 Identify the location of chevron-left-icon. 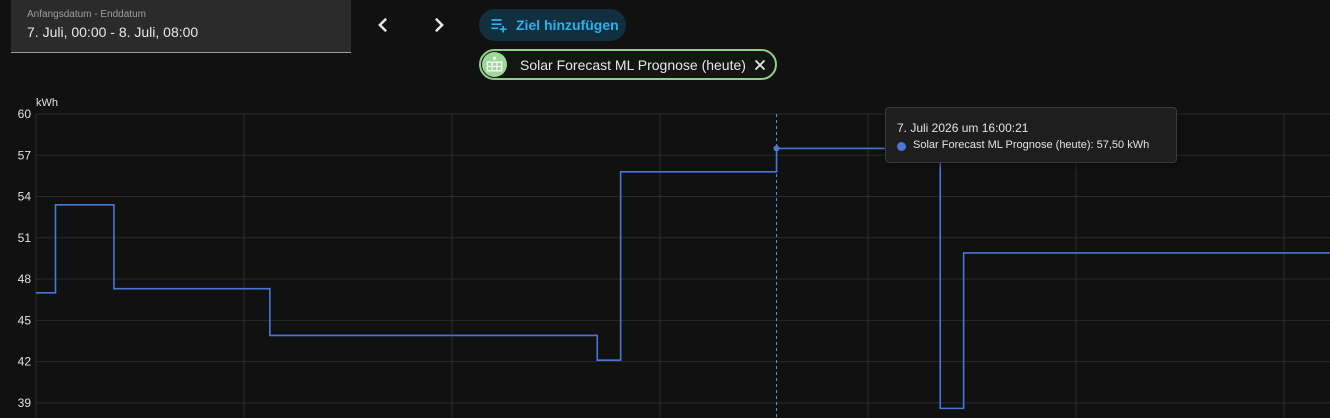
(383, 25).